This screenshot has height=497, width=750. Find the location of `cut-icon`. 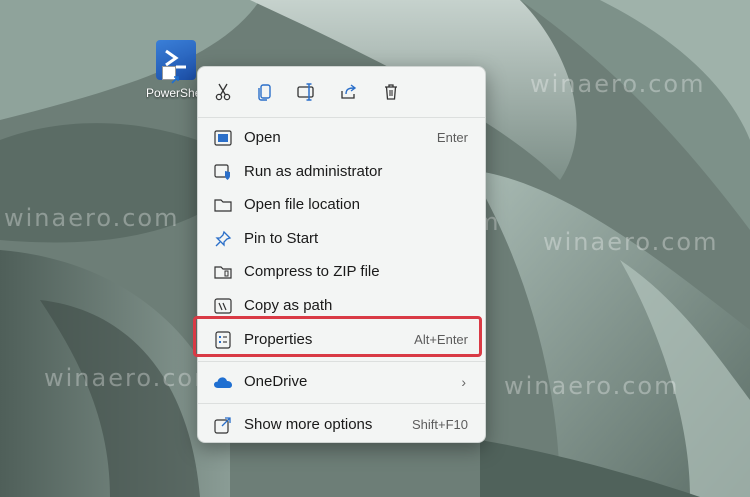

cut-icon is located at coordinates (223, 92).